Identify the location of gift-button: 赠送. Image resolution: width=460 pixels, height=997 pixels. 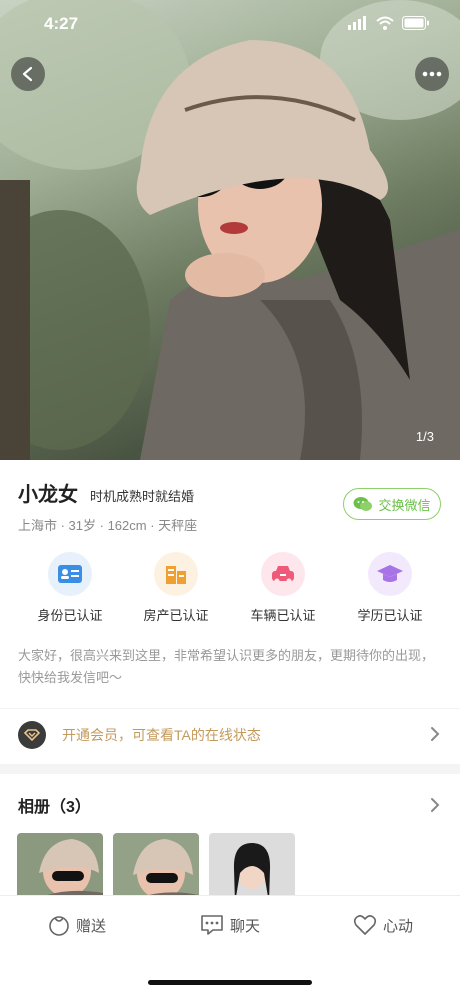
(77, 925).